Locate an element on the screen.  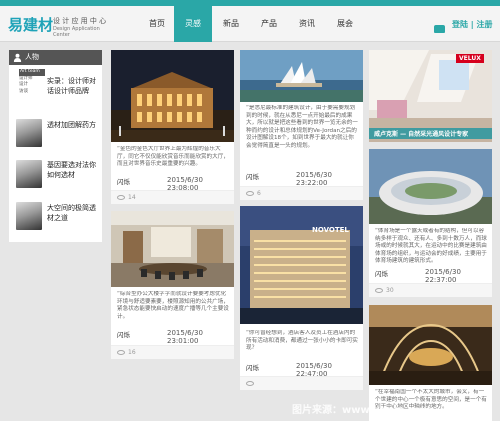
tag-design: 设计 is located at coordinates (32, 85).